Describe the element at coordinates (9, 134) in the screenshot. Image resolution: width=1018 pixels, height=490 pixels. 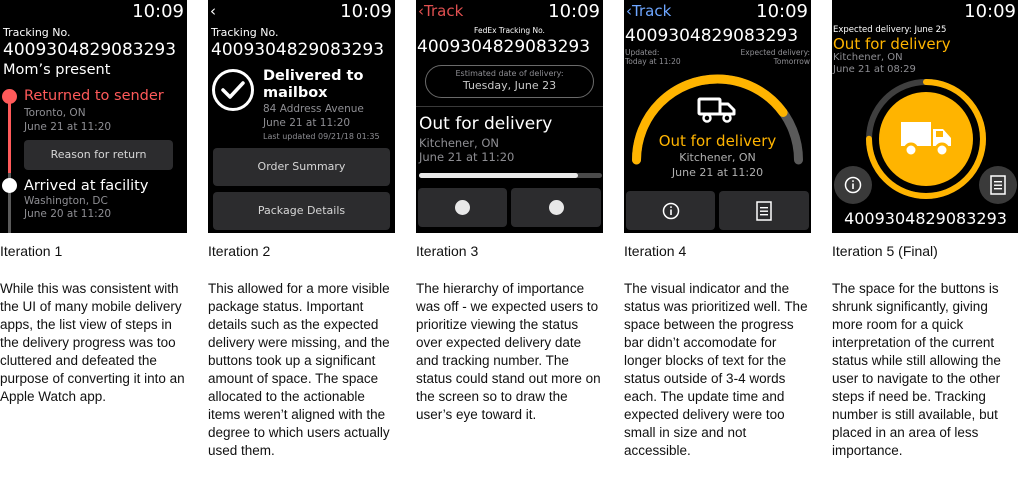
I see `timeline-line-active` at that location.